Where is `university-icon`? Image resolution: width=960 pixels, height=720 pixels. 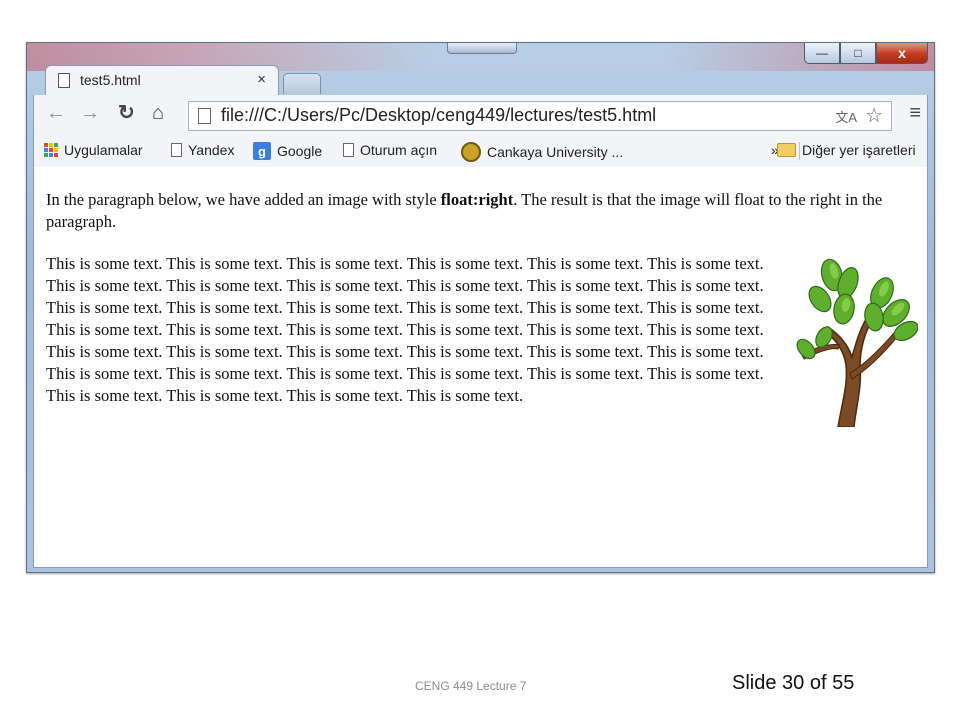 university-icon is located at coordinates (471, 152).